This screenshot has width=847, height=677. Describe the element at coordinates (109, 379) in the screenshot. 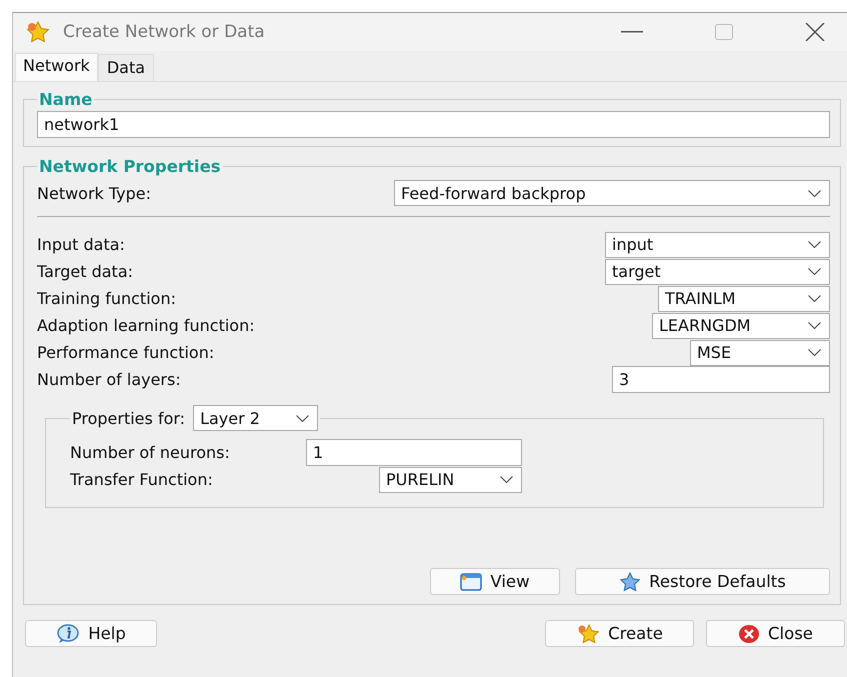

I see `field-label: Number of layers:` at that location.